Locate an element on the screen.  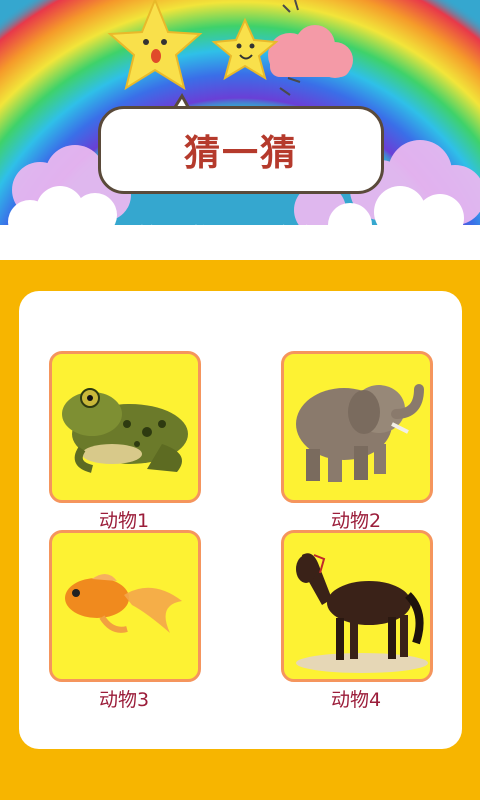
elephant-icon is located at coordinates (360, 433).